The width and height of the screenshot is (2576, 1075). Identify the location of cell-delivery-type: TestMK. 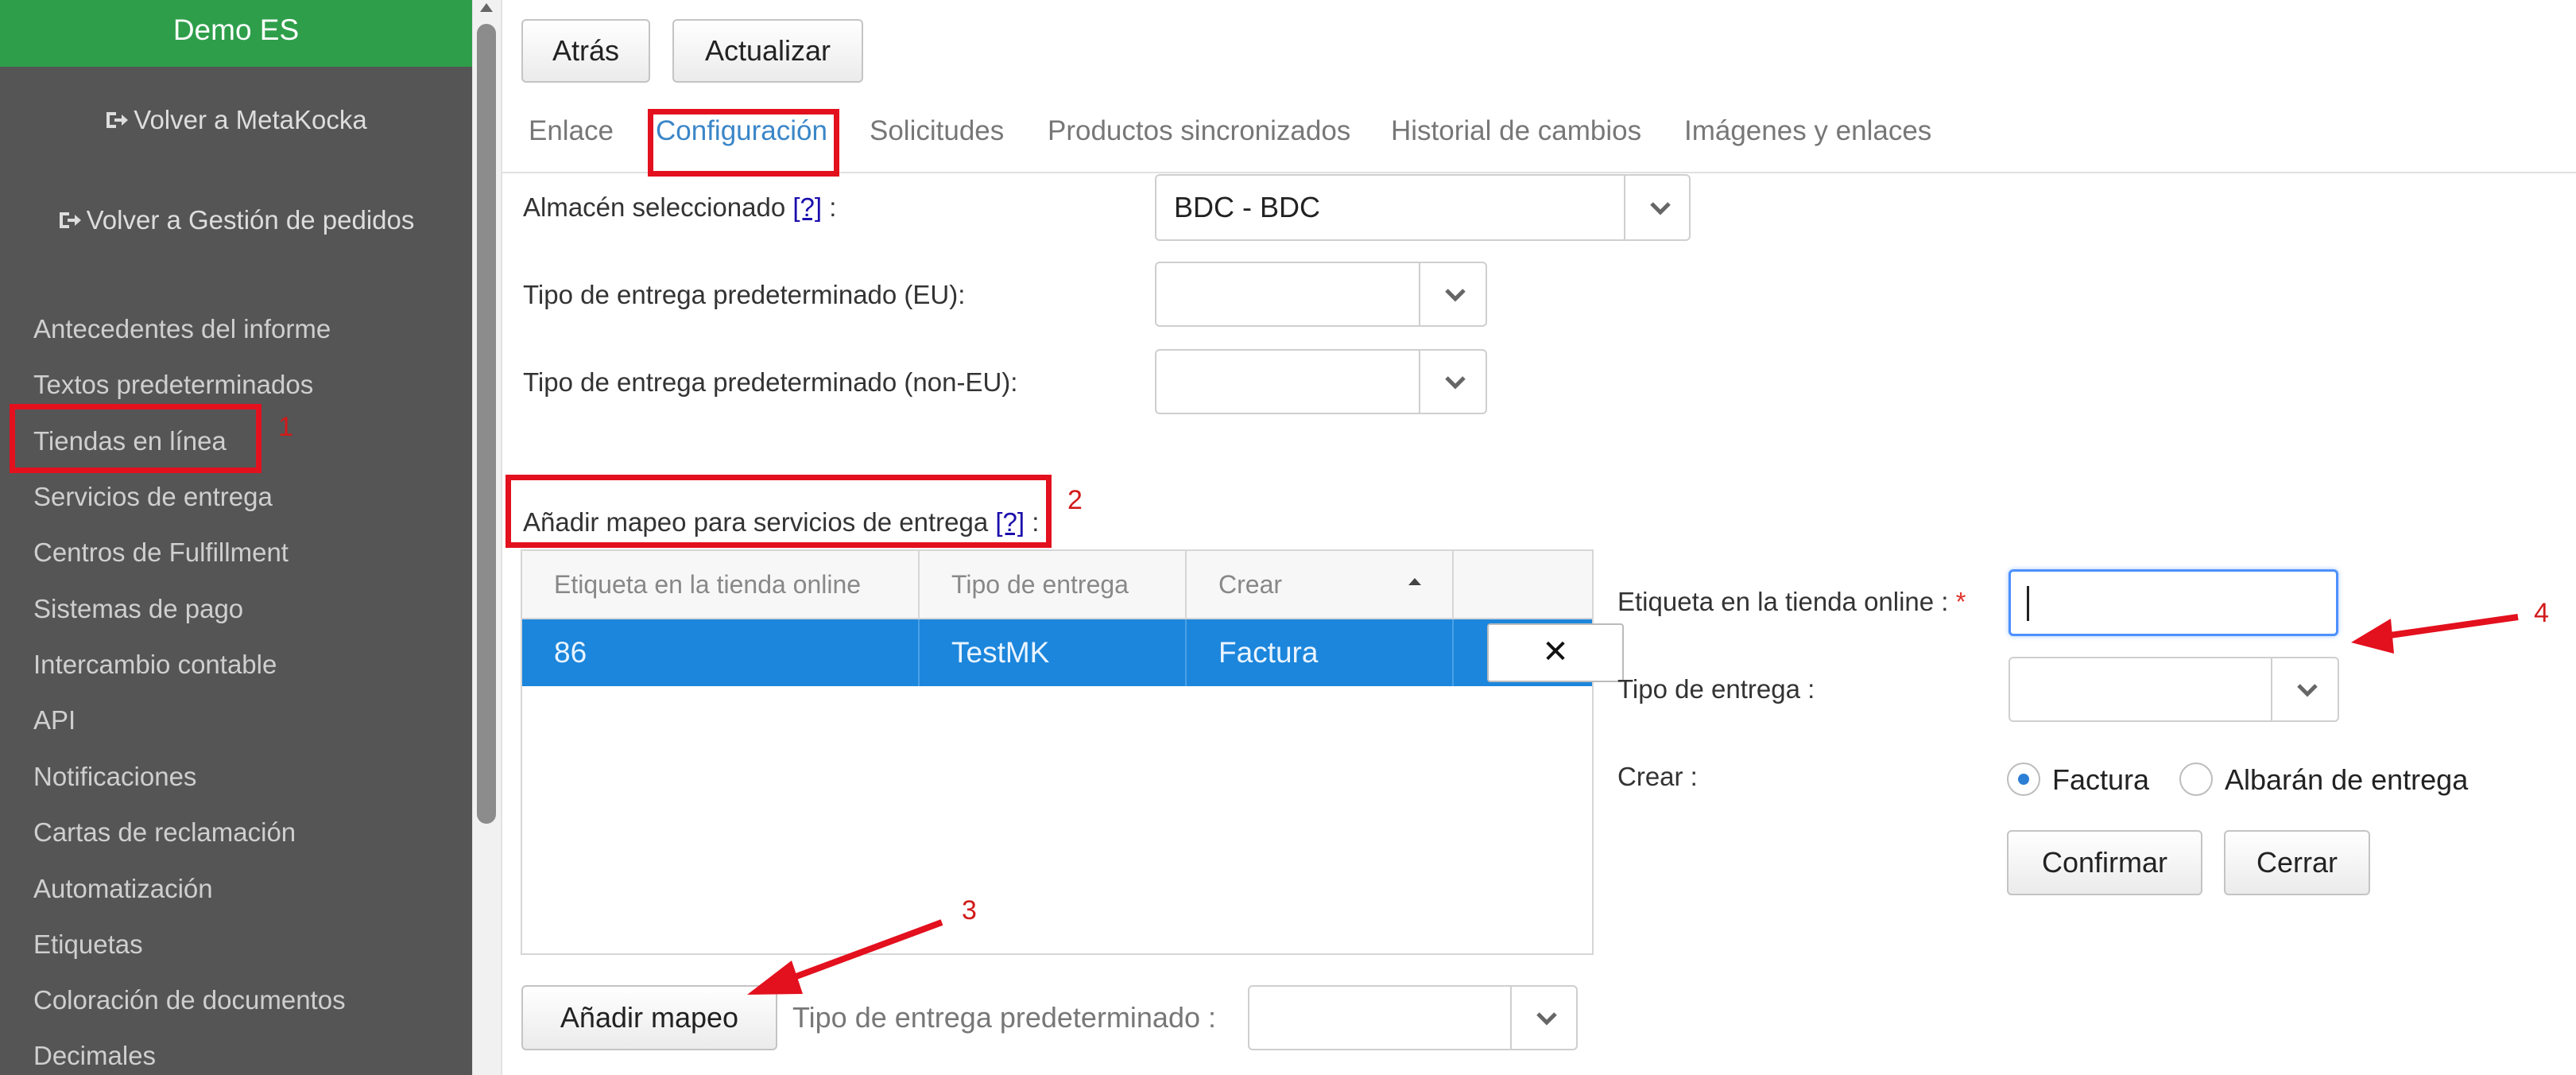
(1053, 652).